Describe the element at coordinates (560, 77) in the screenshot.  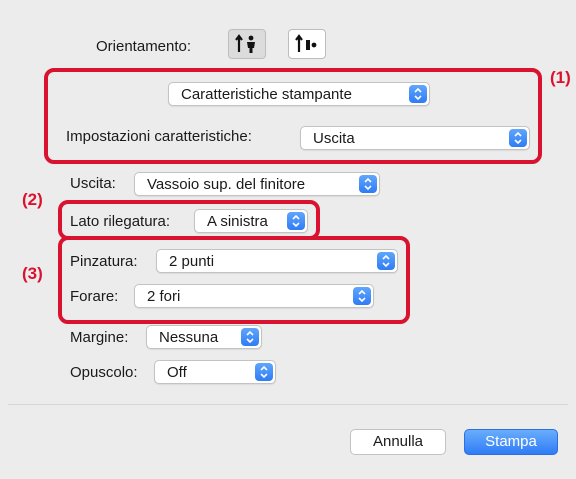
I see `callout-1: (1)` at that location.